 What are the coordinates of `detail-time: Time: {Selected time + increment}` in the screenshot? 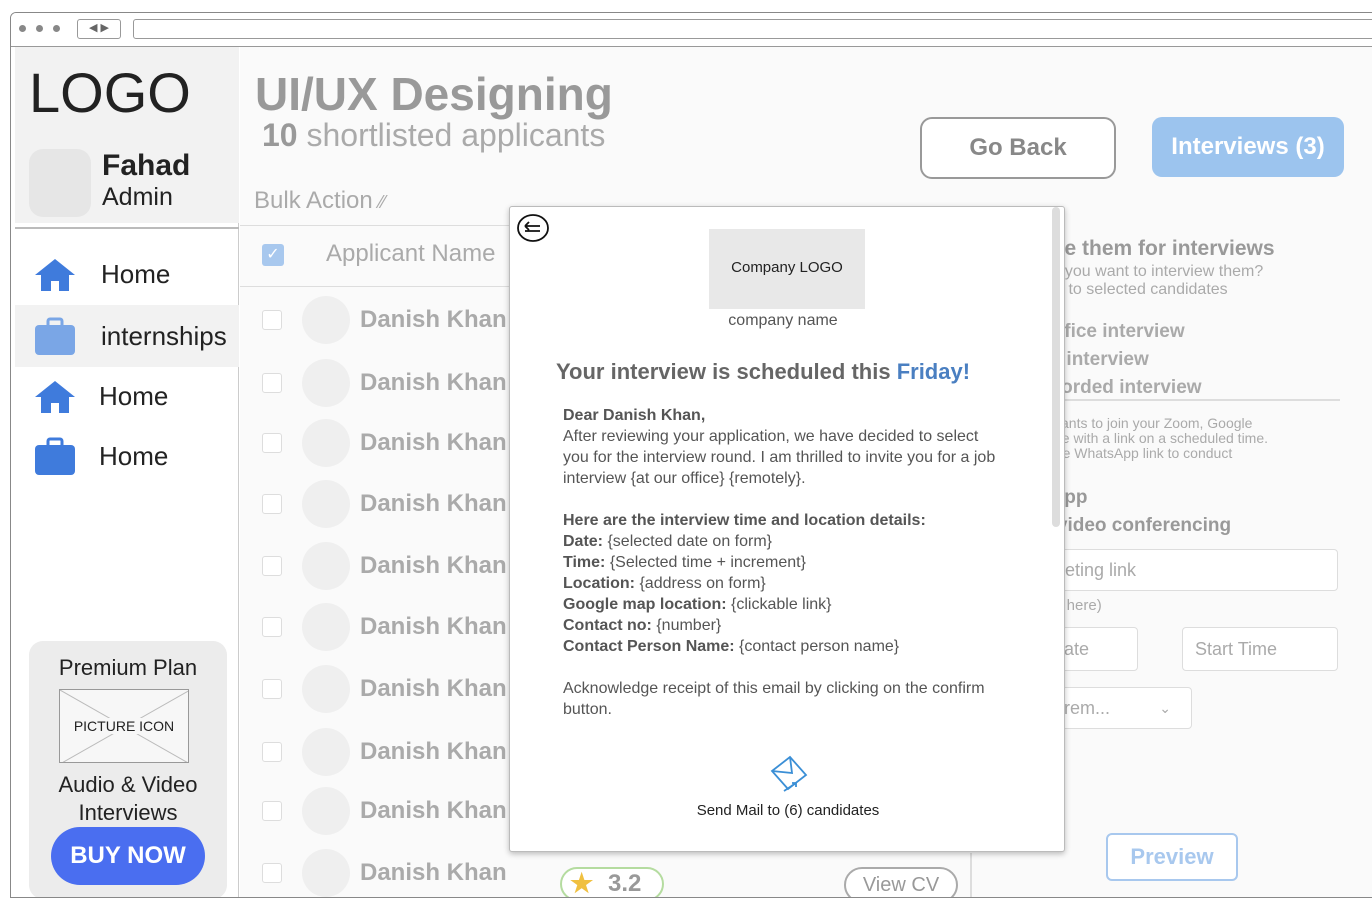 It's located at (783, 562).